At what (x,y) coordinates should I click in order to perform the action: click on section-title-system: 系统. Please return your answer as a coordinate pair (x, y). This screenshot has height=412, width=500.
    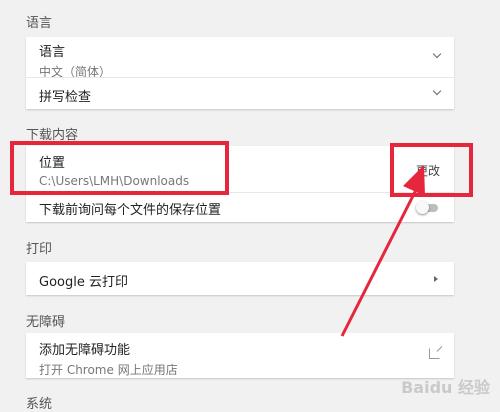
    Looking at the image, I should click on (39, 404).